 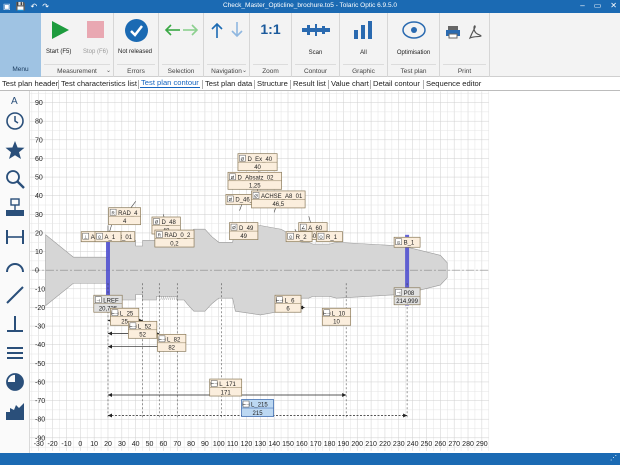 What do you see at coordinates (163, 444) in the screenshot?
I see `x-tick-label: 60` at bounding box center [163, 444].